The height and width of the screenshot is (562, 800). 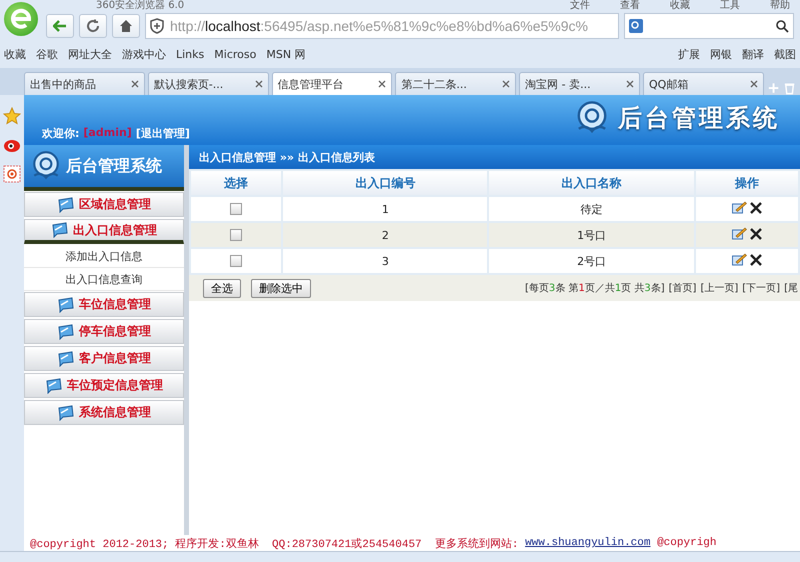 I want to click on menu-item: 工具, so click(x=730, y=6).